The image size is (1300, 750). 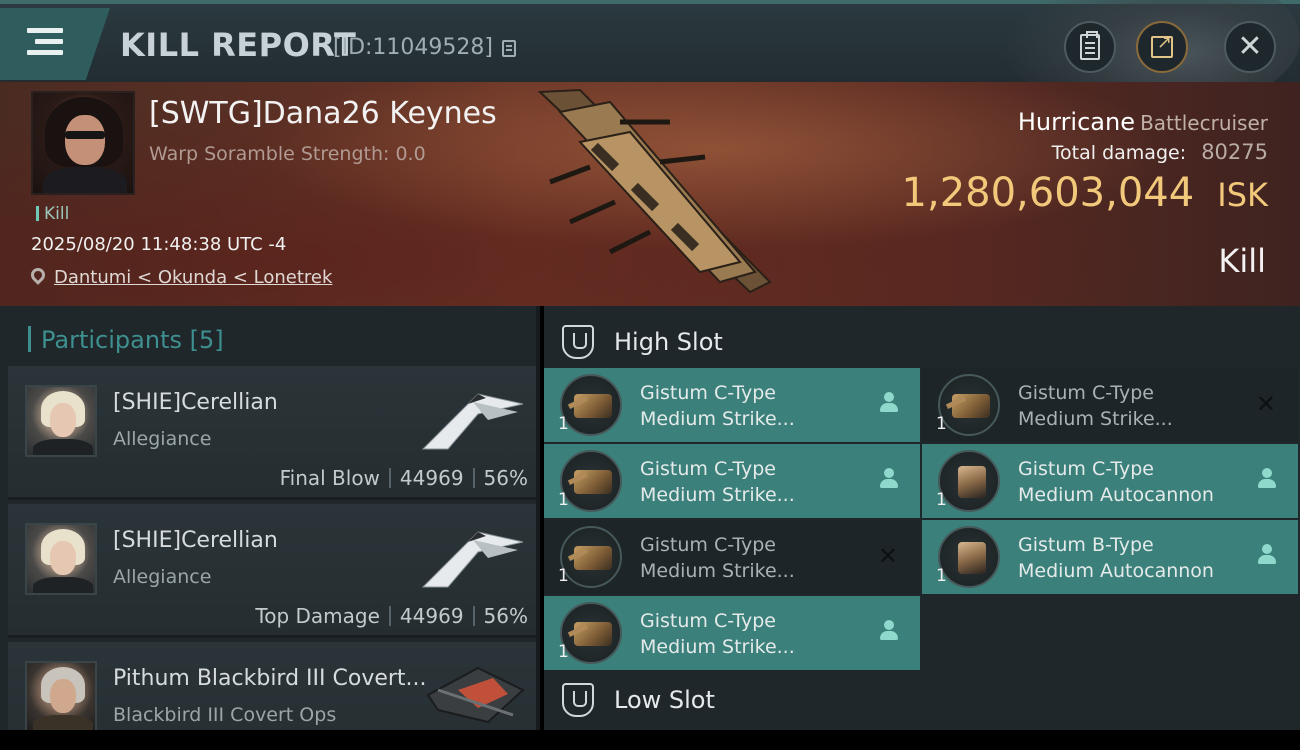 I want to click on high-slot-header: High Slot, so click(x=642, y=342).